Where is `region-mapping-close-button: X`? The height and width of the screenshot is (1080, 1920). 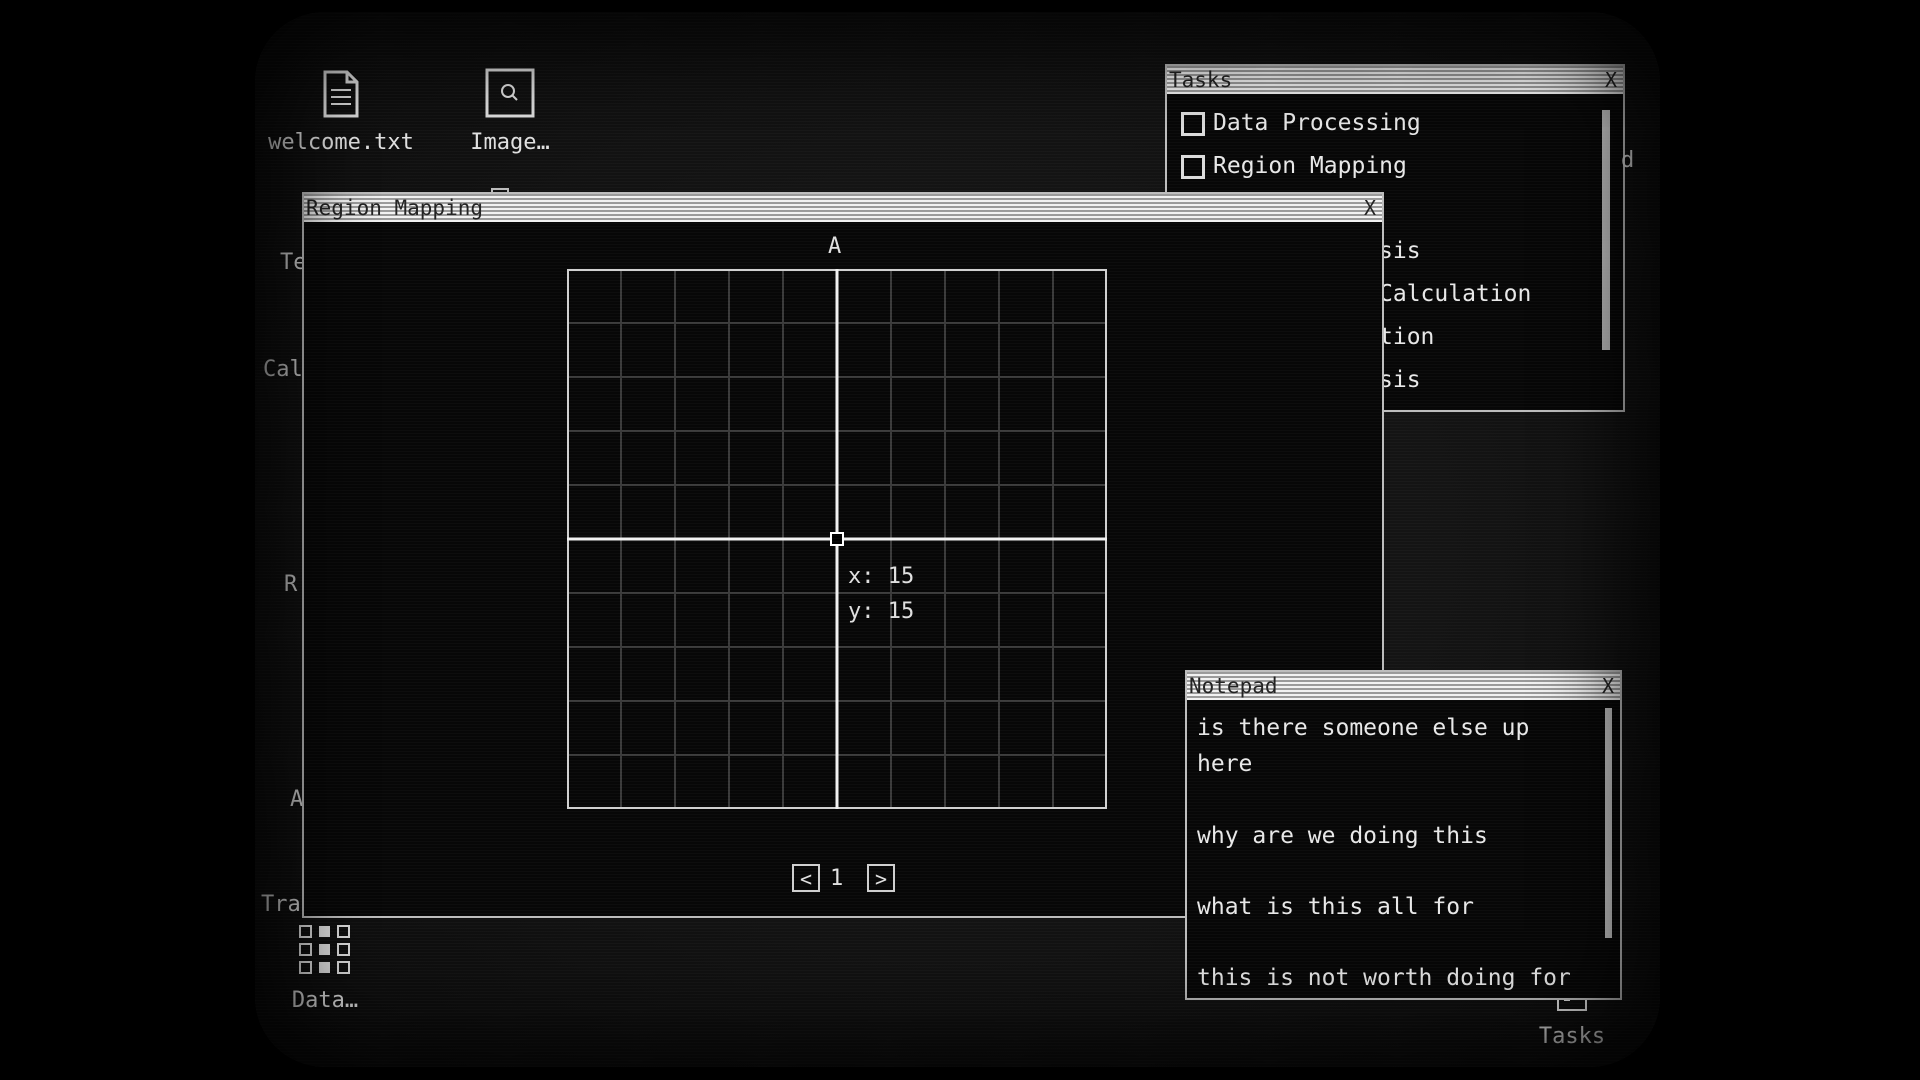 region-mapping-close-button: X is located at coordinates (1370, 208).